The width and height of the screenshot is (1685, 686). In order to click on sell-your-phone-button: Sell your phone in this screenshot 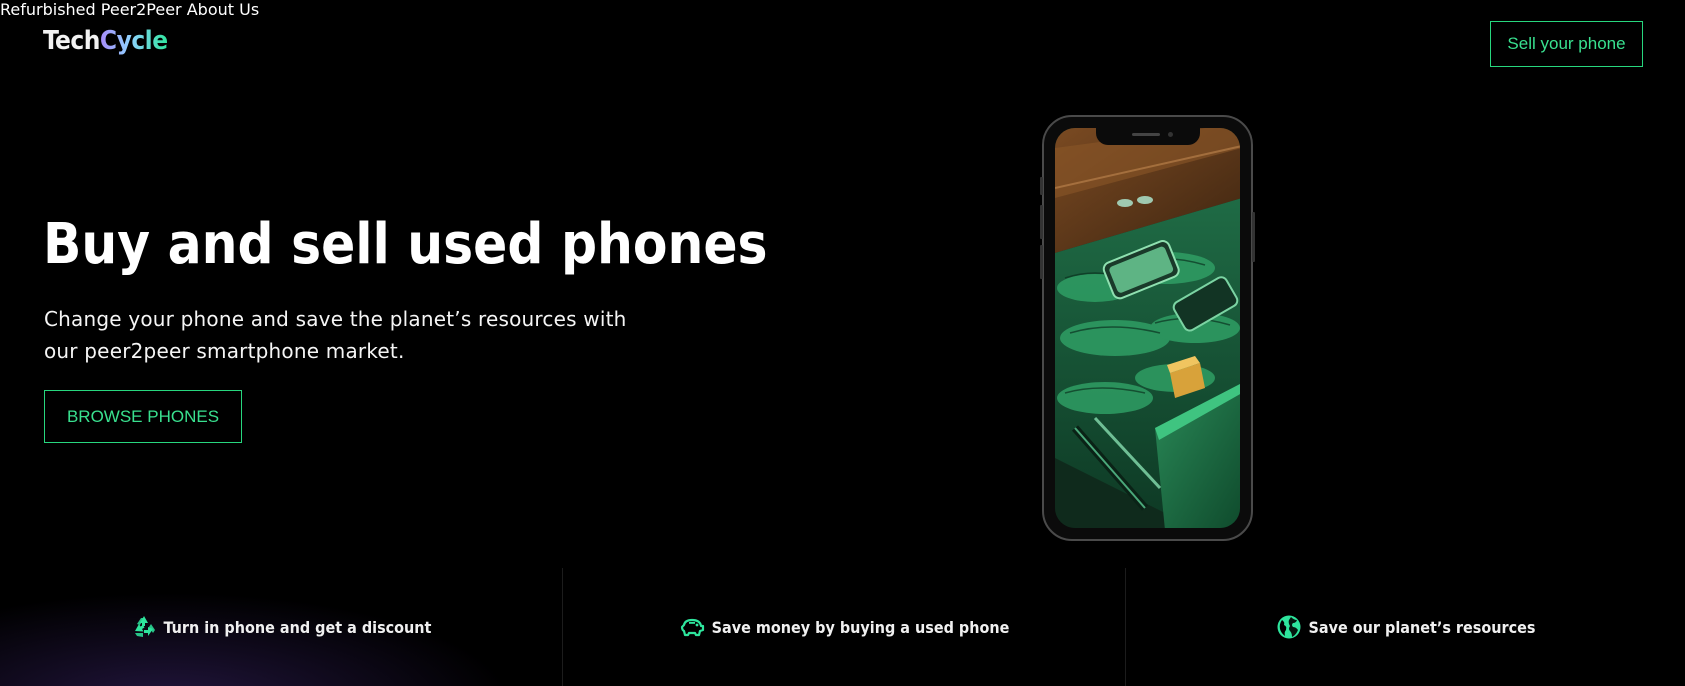, I will do `click(1566, 44)`.